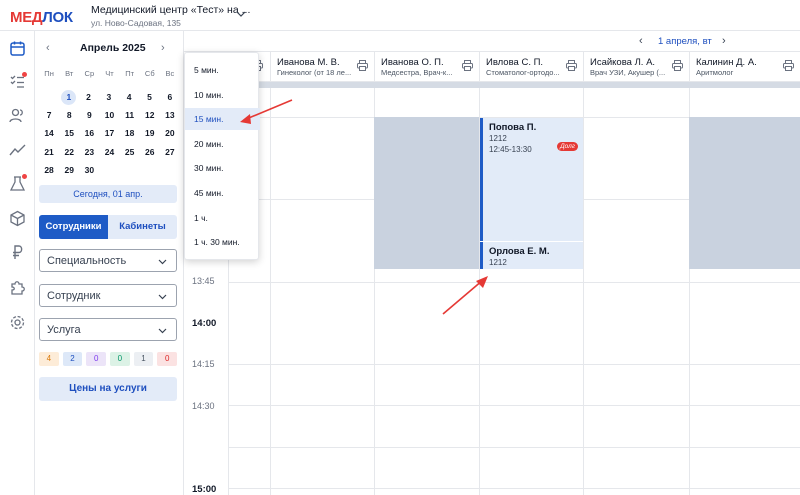 The image size is (800, 495). Describe the element at coordinates (108, 329) in the screenshot. I see `service-select: Услуга` at that location.